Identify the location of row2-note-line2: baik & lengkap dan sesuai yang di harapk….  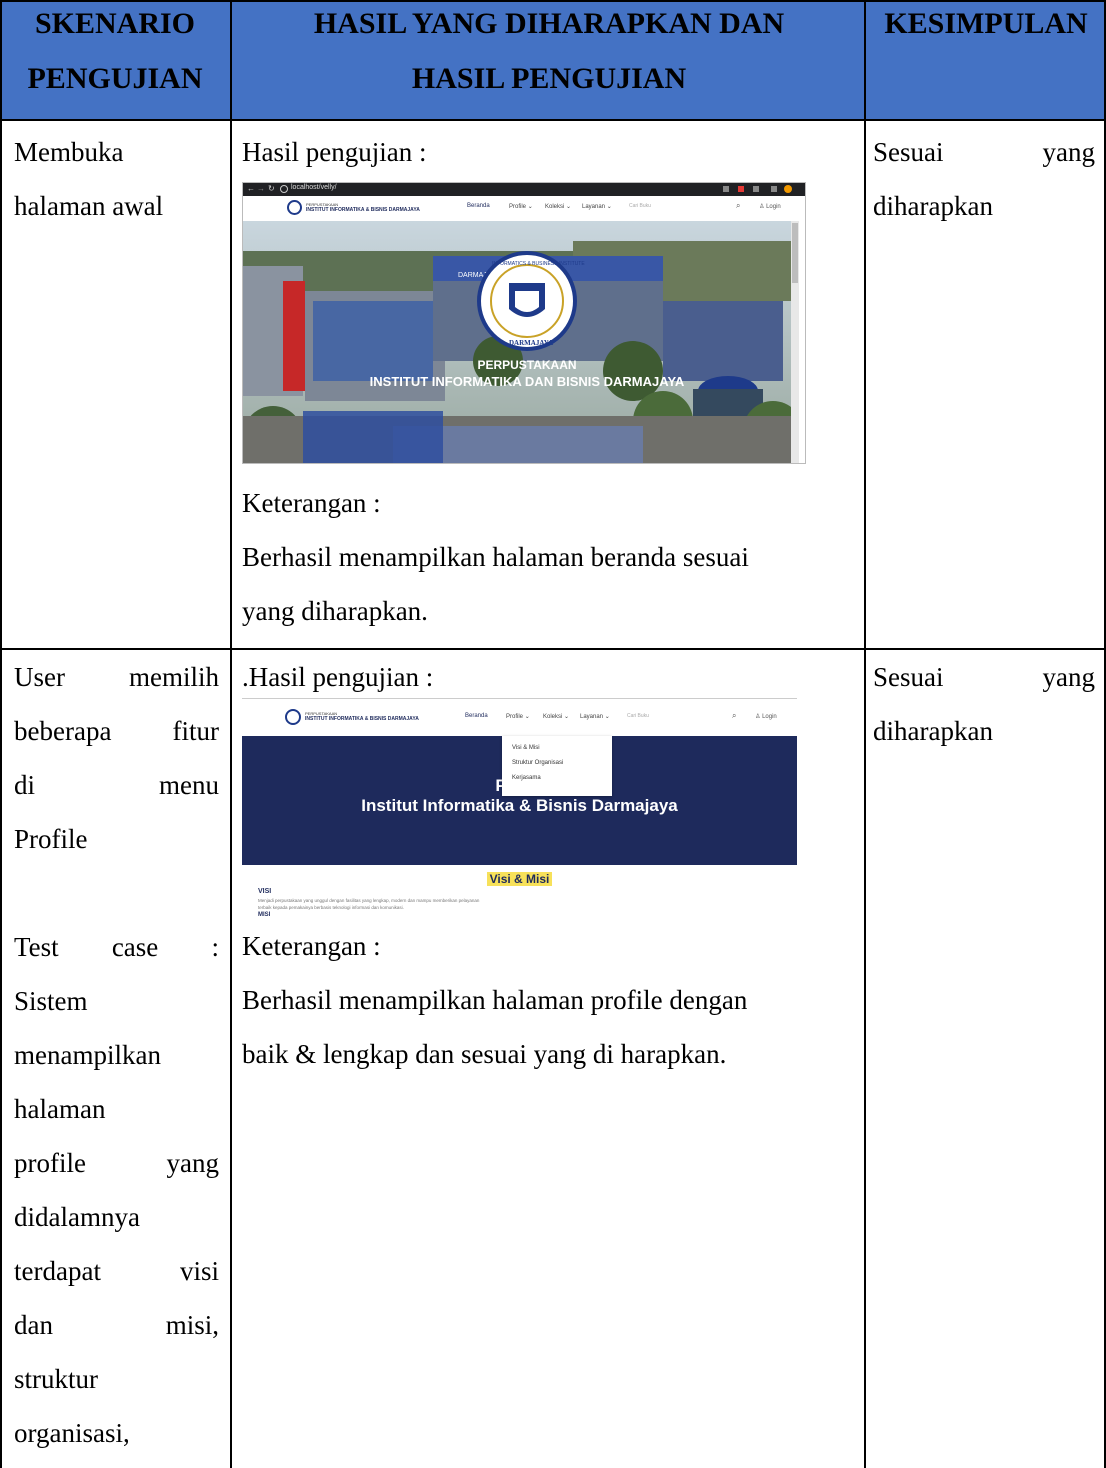
(484, 1054).